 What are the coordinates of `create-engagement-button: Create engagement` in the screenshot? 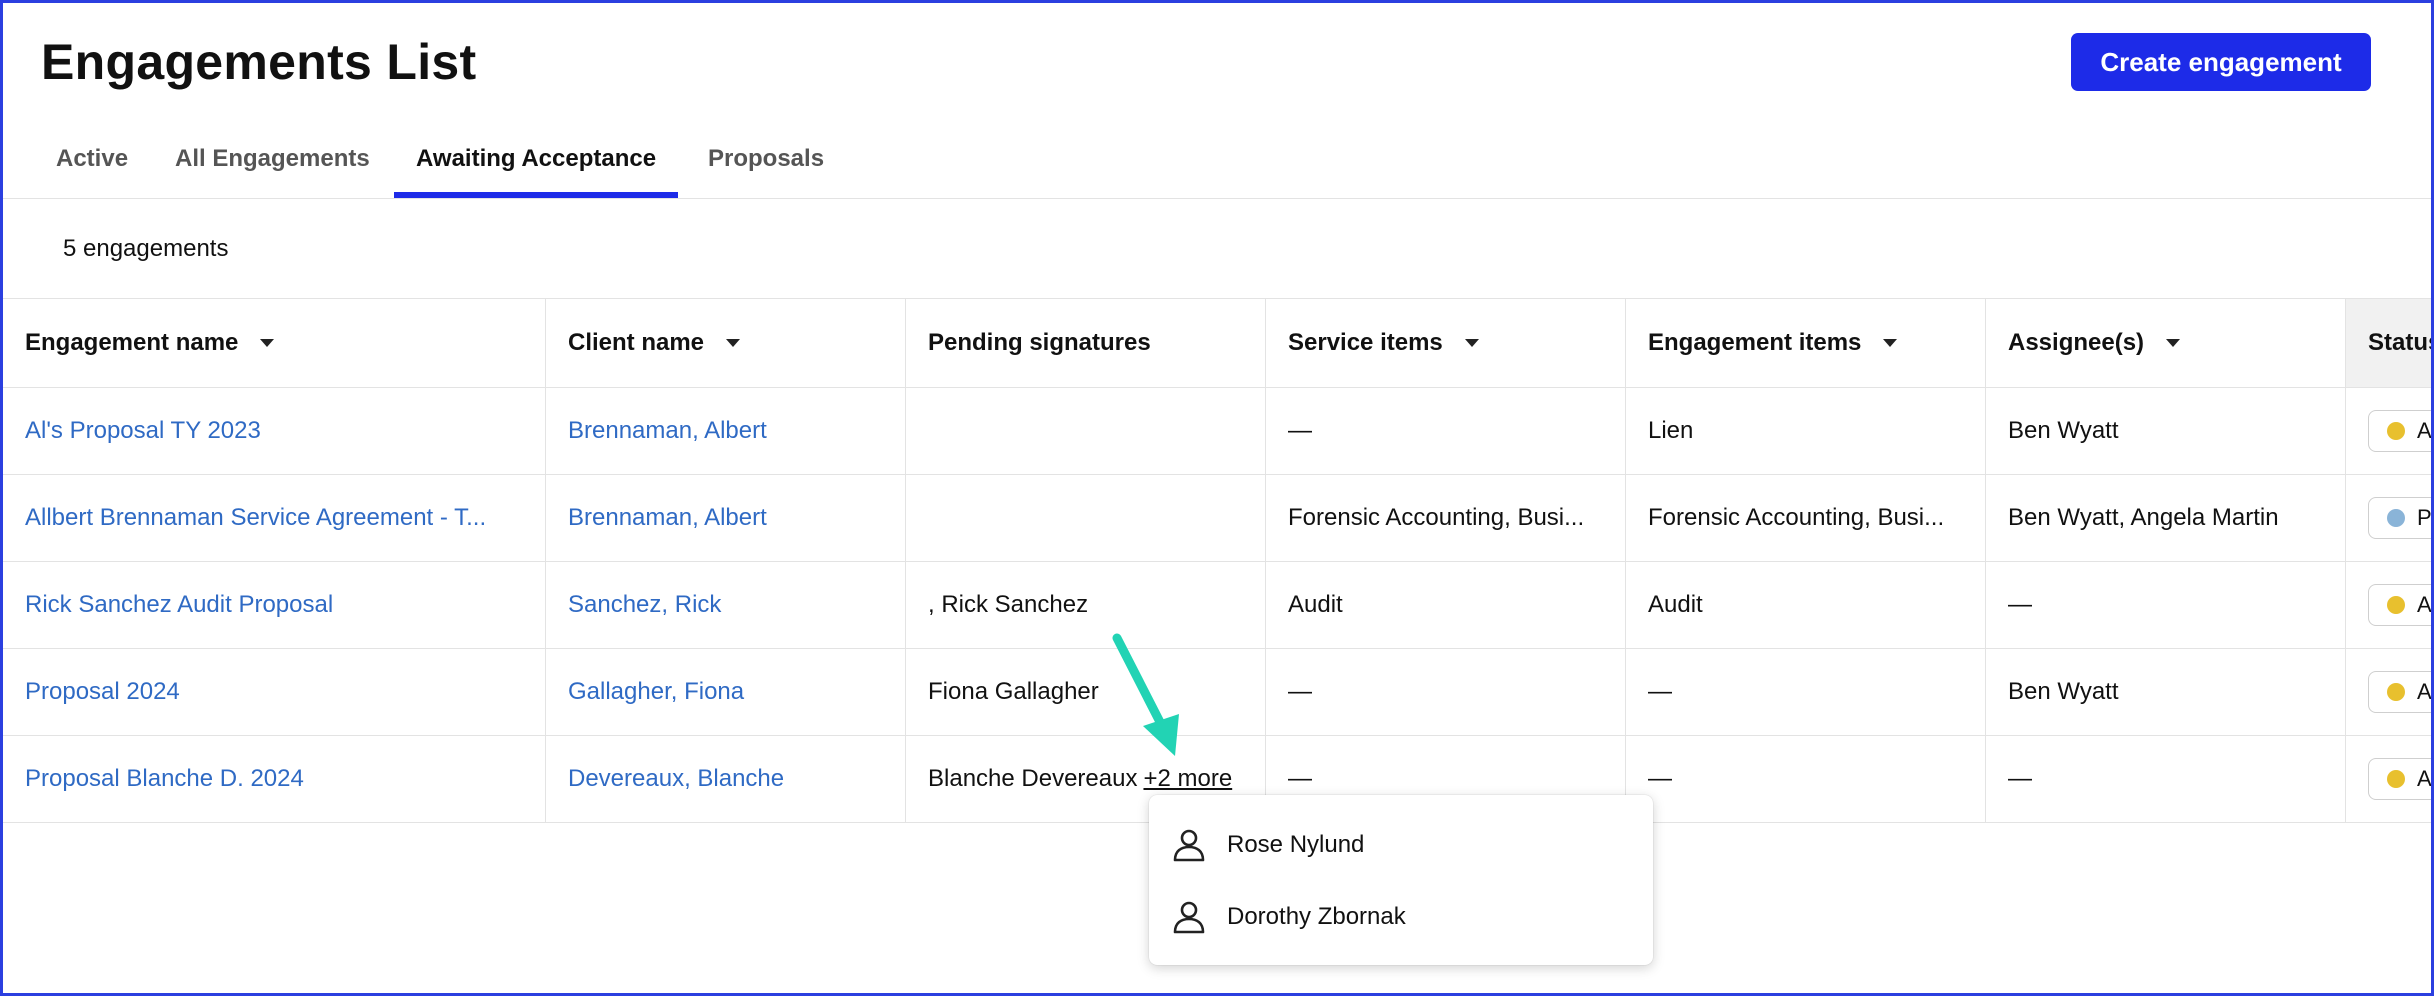 It's located at (2221, 62).